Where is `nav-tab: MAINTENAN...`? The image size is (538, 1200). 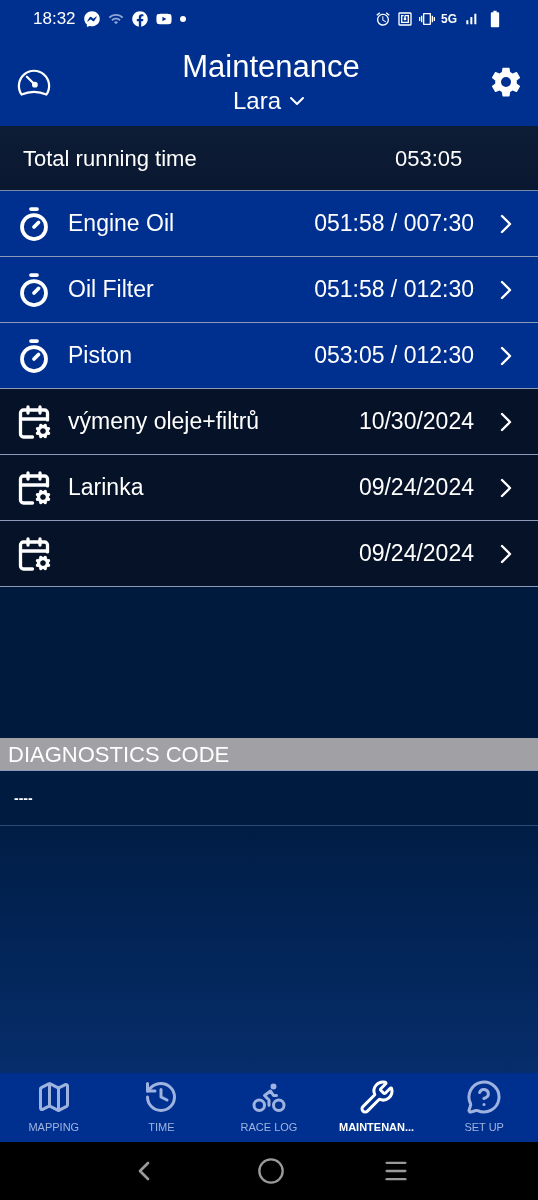 nav-tab: MAINTENAN... is located at coordinates (376, 1107).